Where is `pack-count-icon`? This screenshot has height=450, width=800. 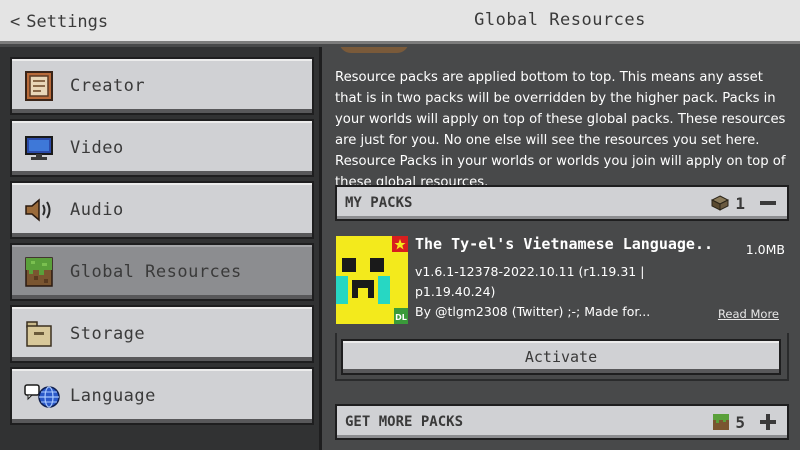
pack-count-icon is located at coordinates (720, 203).